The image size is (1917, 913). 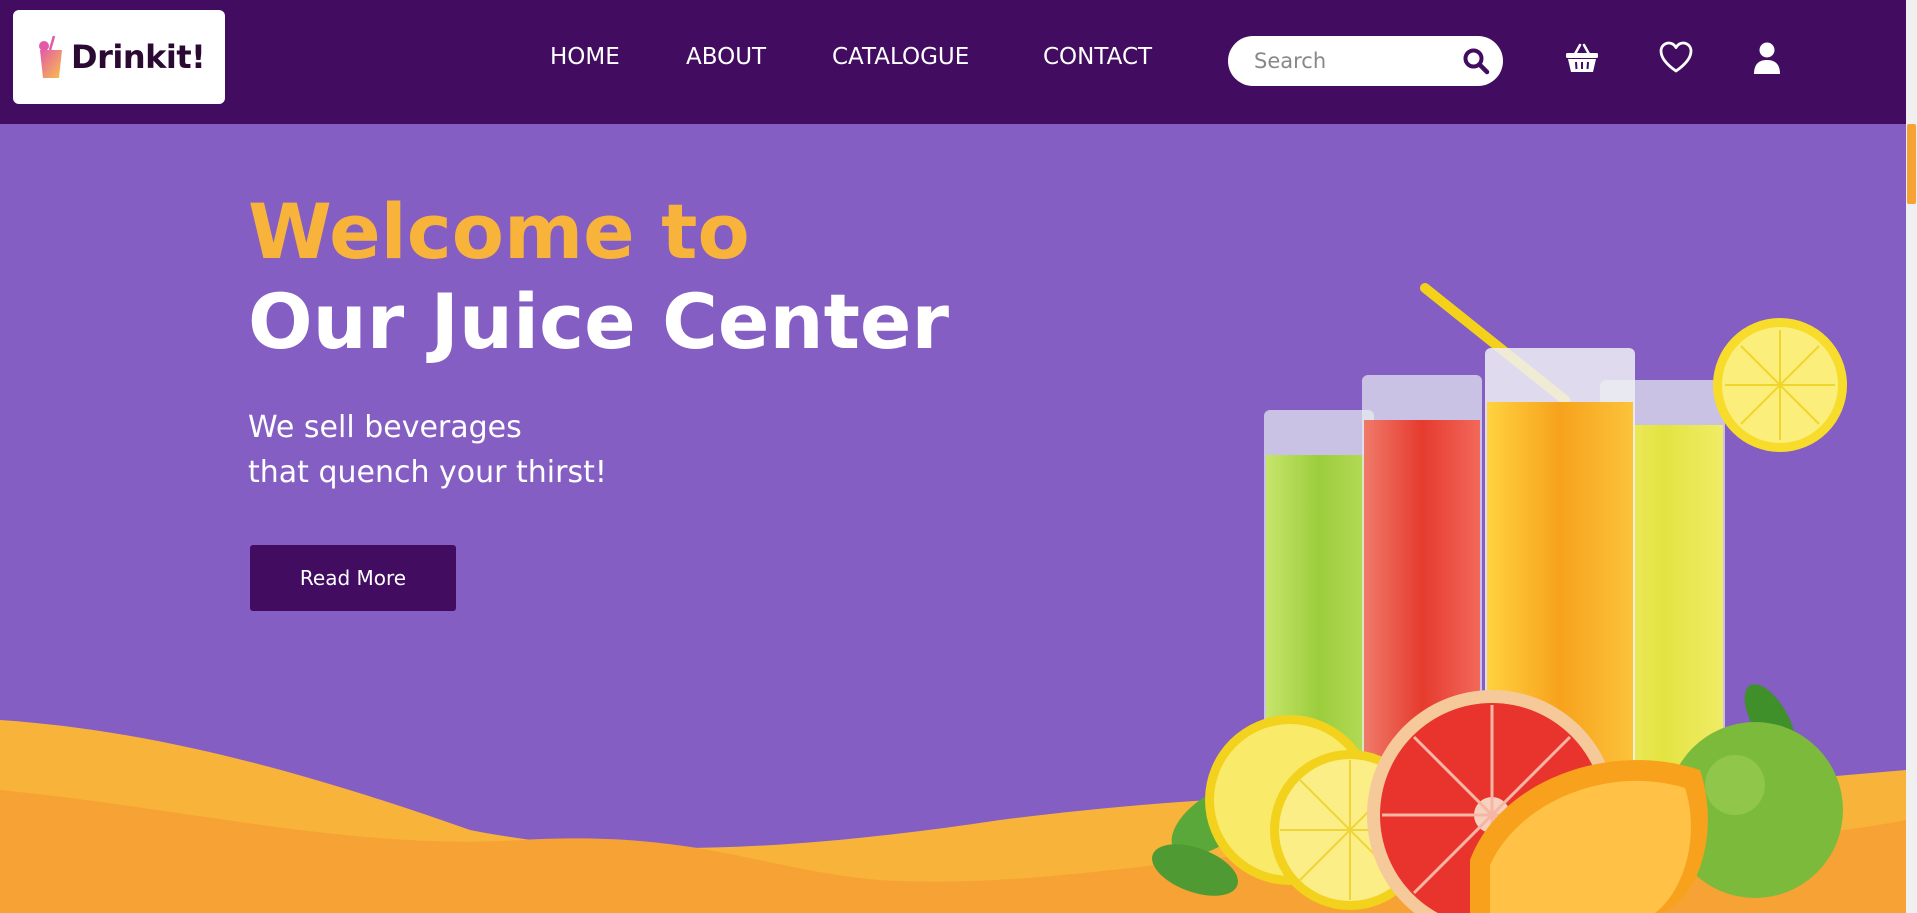 I want to click on nav-about: ABOUT, so click(x=726, y=57).